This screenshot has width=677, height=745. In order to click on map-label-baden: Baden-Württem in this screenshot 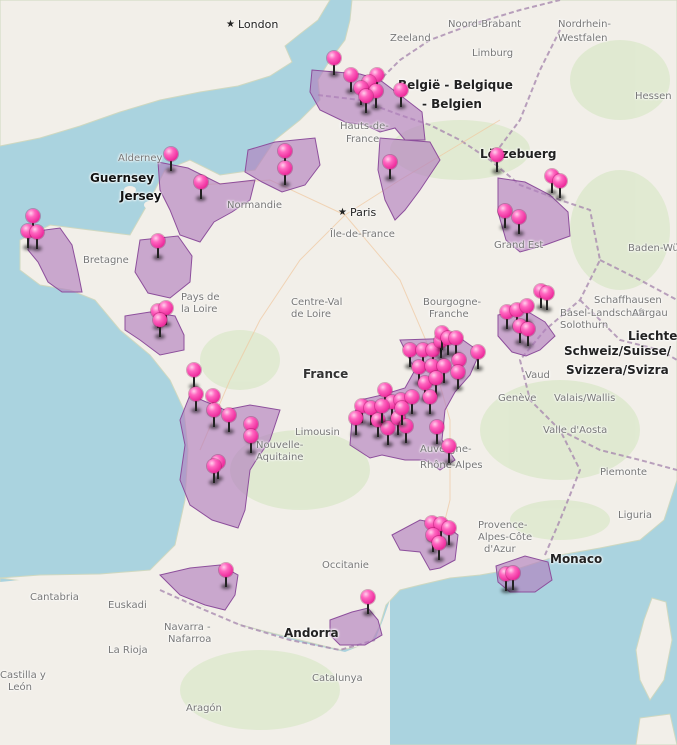, I will do `click(652, 248)`.